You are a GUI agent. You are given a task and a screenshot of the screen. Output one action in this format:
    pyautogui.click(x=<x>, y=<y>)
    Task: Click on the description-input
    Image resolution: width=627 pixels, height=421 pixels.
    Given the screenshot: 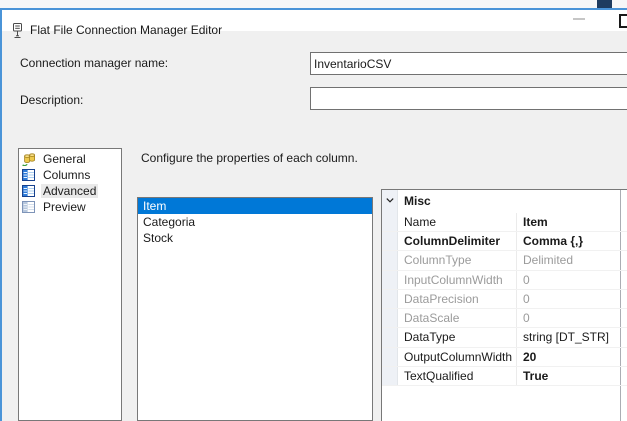 What is the action you would take?
    pyautogui.click(x=468, y=98)
    